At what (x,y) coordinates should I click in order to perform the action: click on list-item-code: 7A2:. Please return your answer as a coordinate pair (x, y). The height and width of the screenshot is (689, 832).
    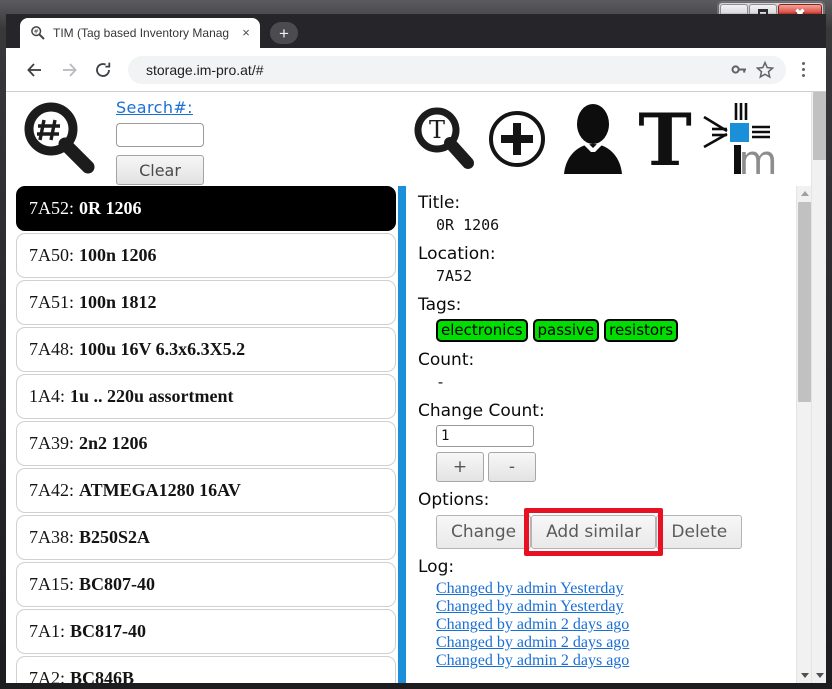
    Looking at the image, I should click on (47, 675).